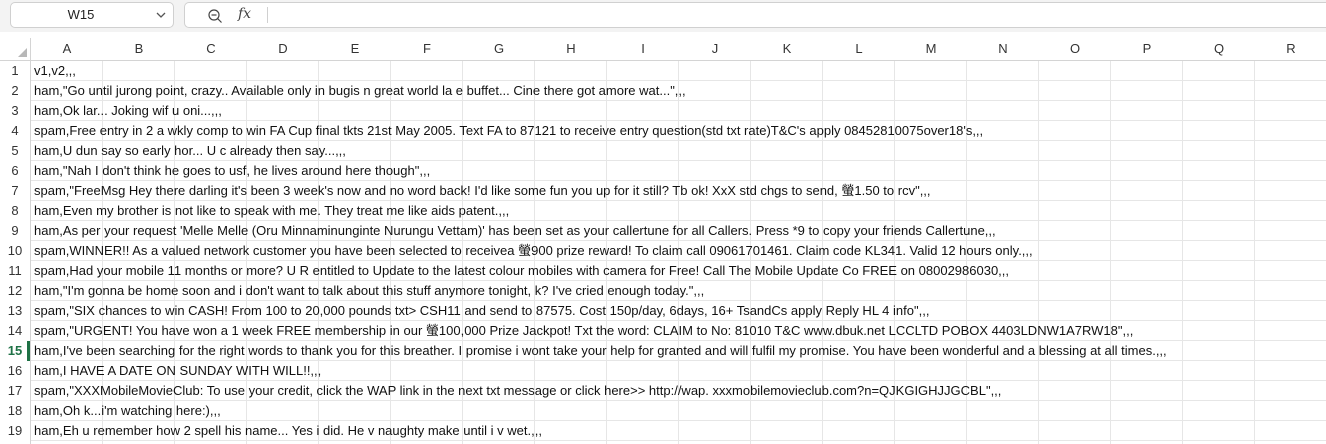  What do you see at coordinates (127, 411) in the screenshot?
I see `cell-a18: ham,Oh k...i'm watching here:),,,` at bounding box center [127, 411].